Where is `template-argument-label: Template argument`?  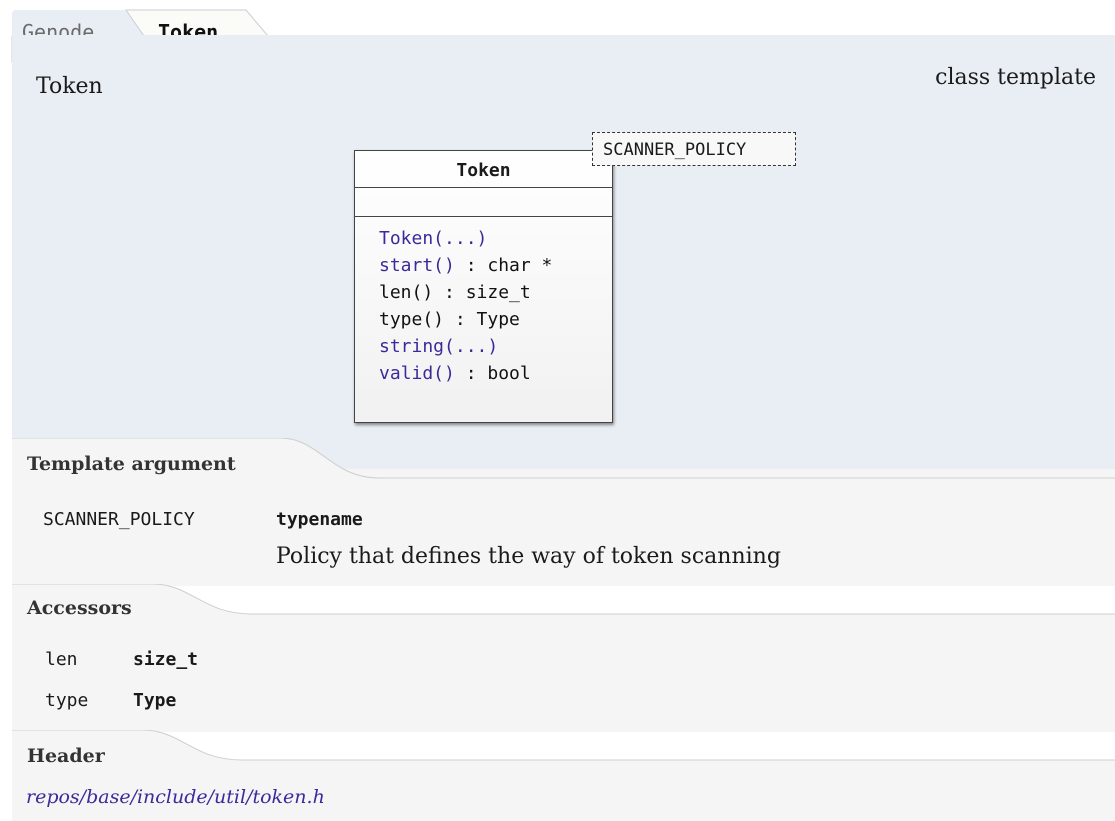
template-argument-label: Template argument is located at coordinates (131, 464).